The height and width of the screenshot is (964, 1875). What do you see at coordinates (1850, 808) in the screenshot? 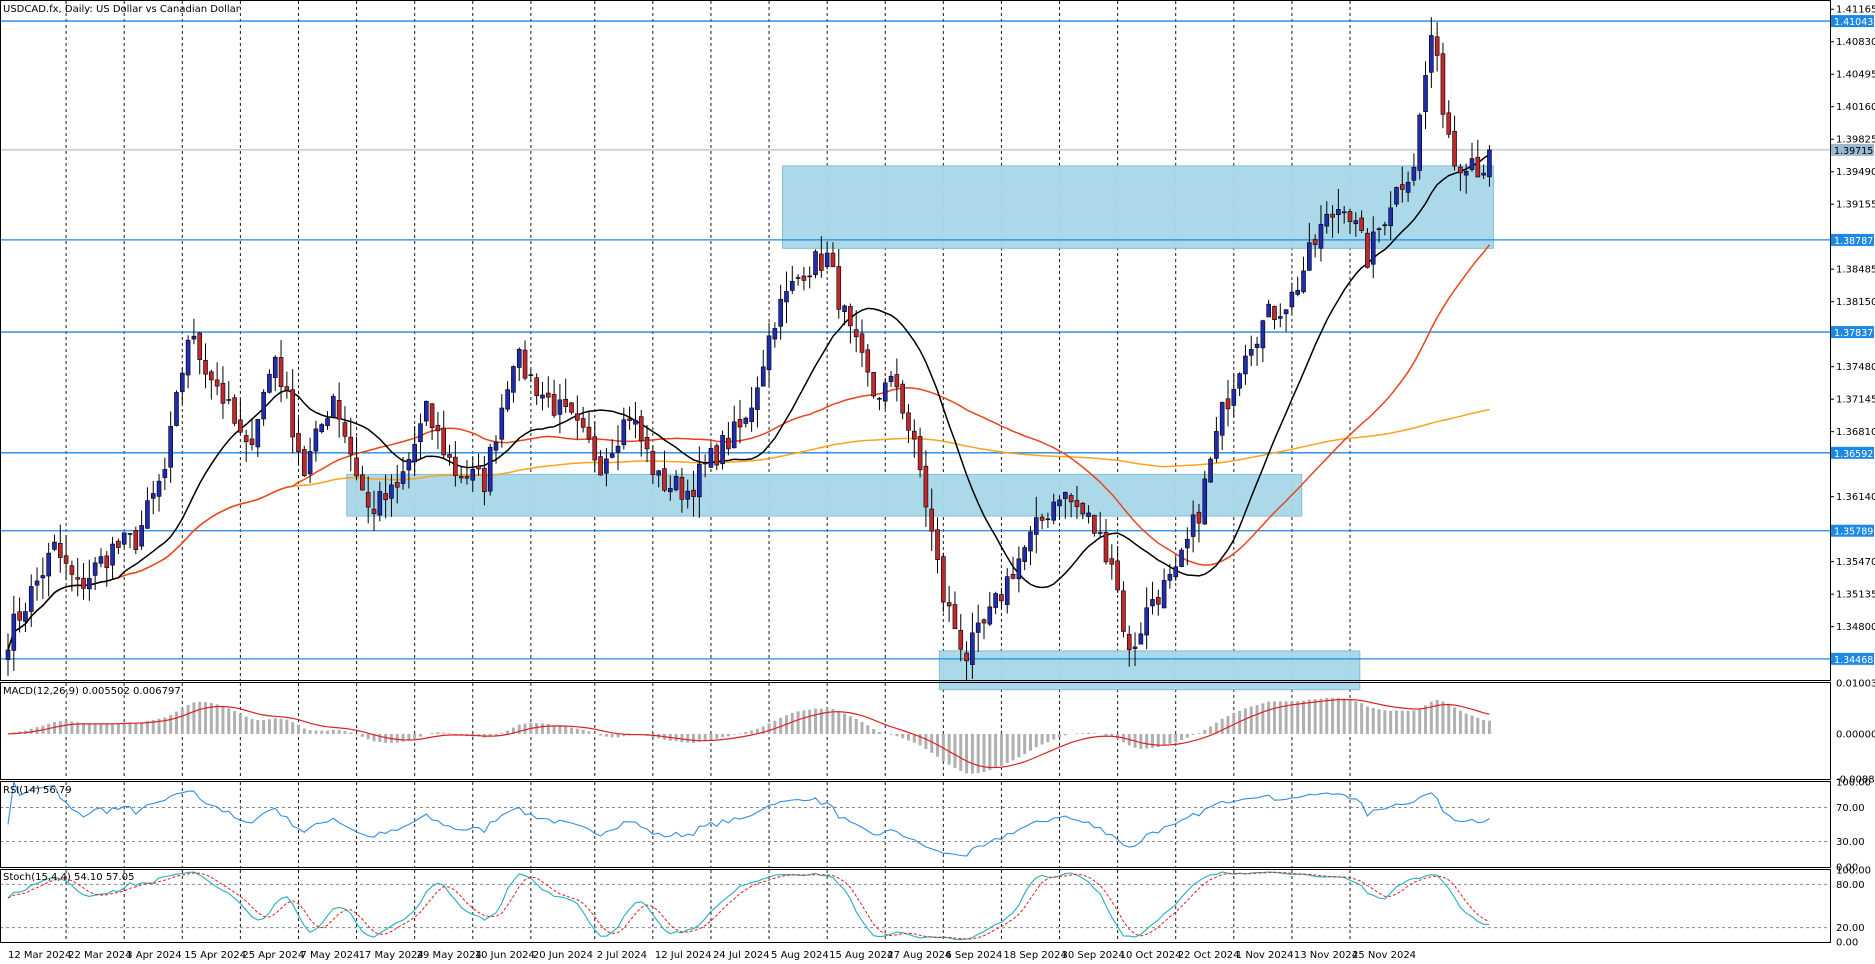
I see `rsi-tick-label: 70.00` at bounding box center [1850, 808].